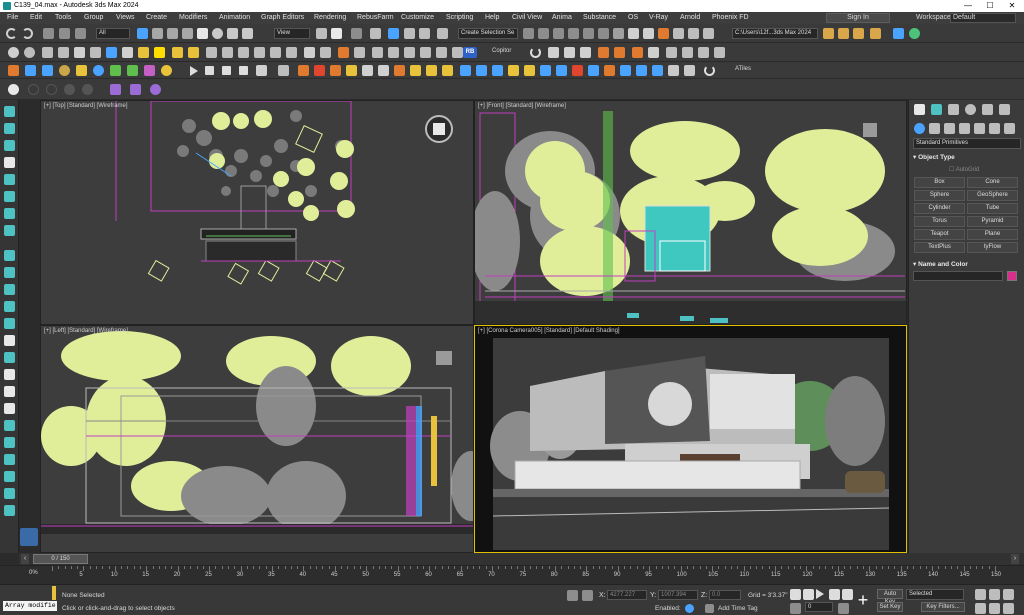  I want to click on extrude-icon, so click(211, 52).